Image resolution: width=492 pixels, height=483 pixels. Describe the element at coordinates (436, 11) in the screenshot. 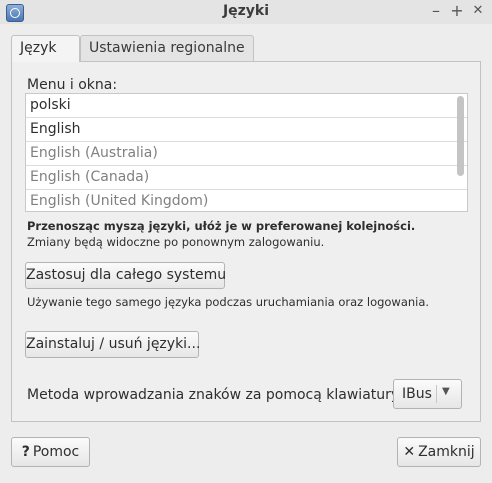

I see `minimize-icon: –` at that location.